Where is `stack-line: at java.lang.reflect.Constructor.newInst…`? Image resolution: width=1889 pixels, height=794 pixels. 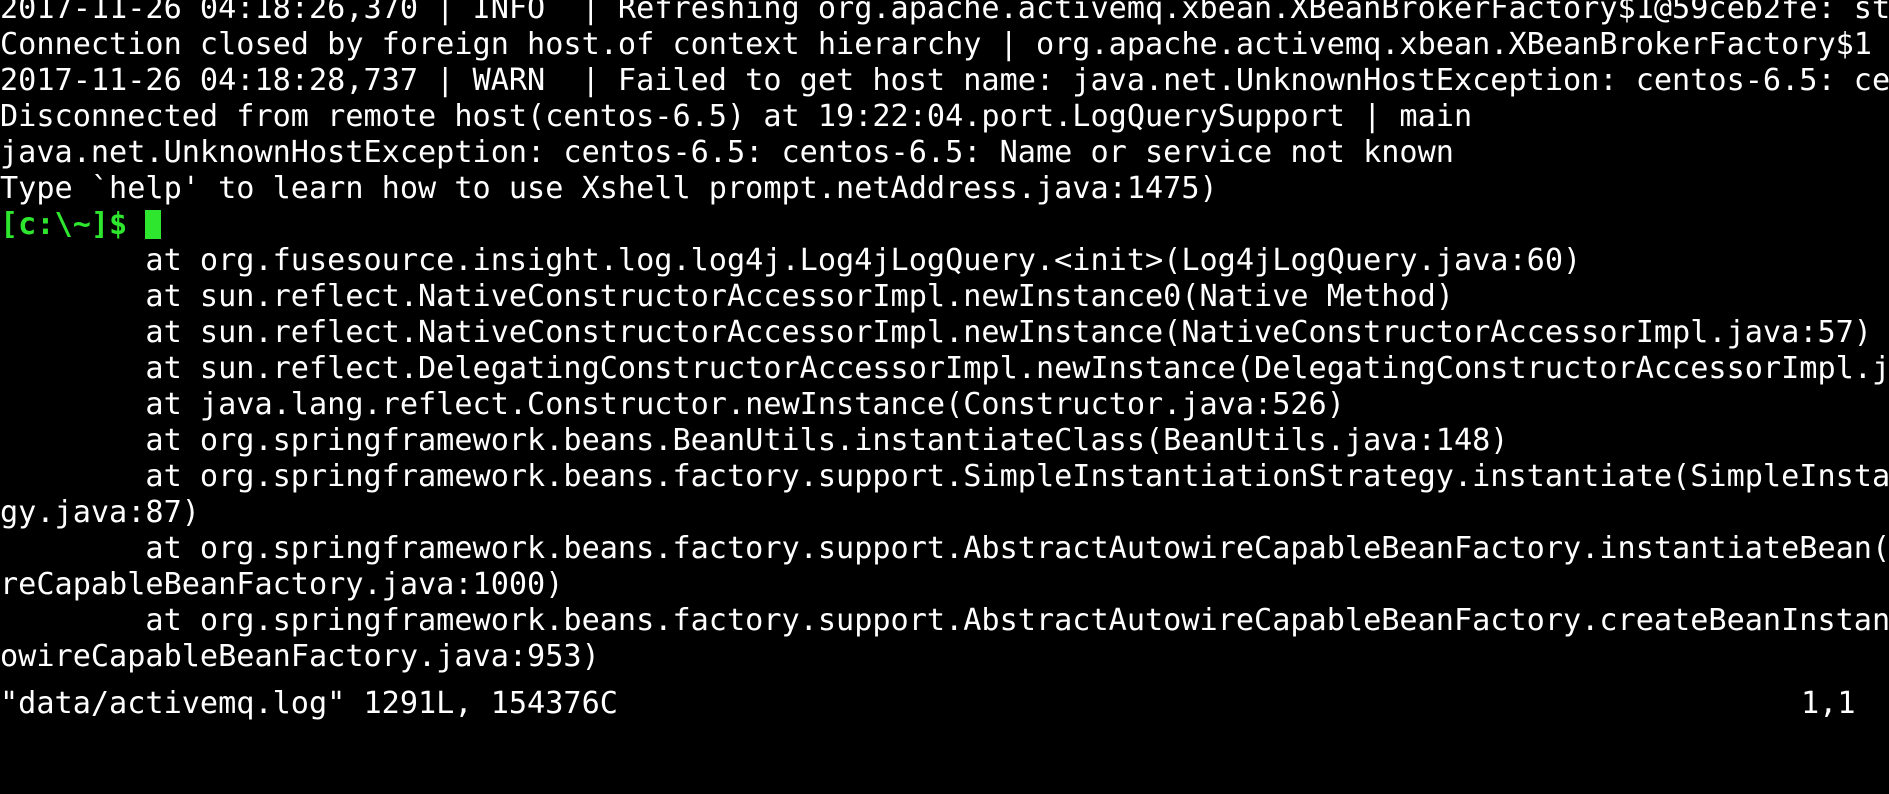 stack-line: at java.lang.reflect.Constructor.newInst… is located at coordinates (672, 404).